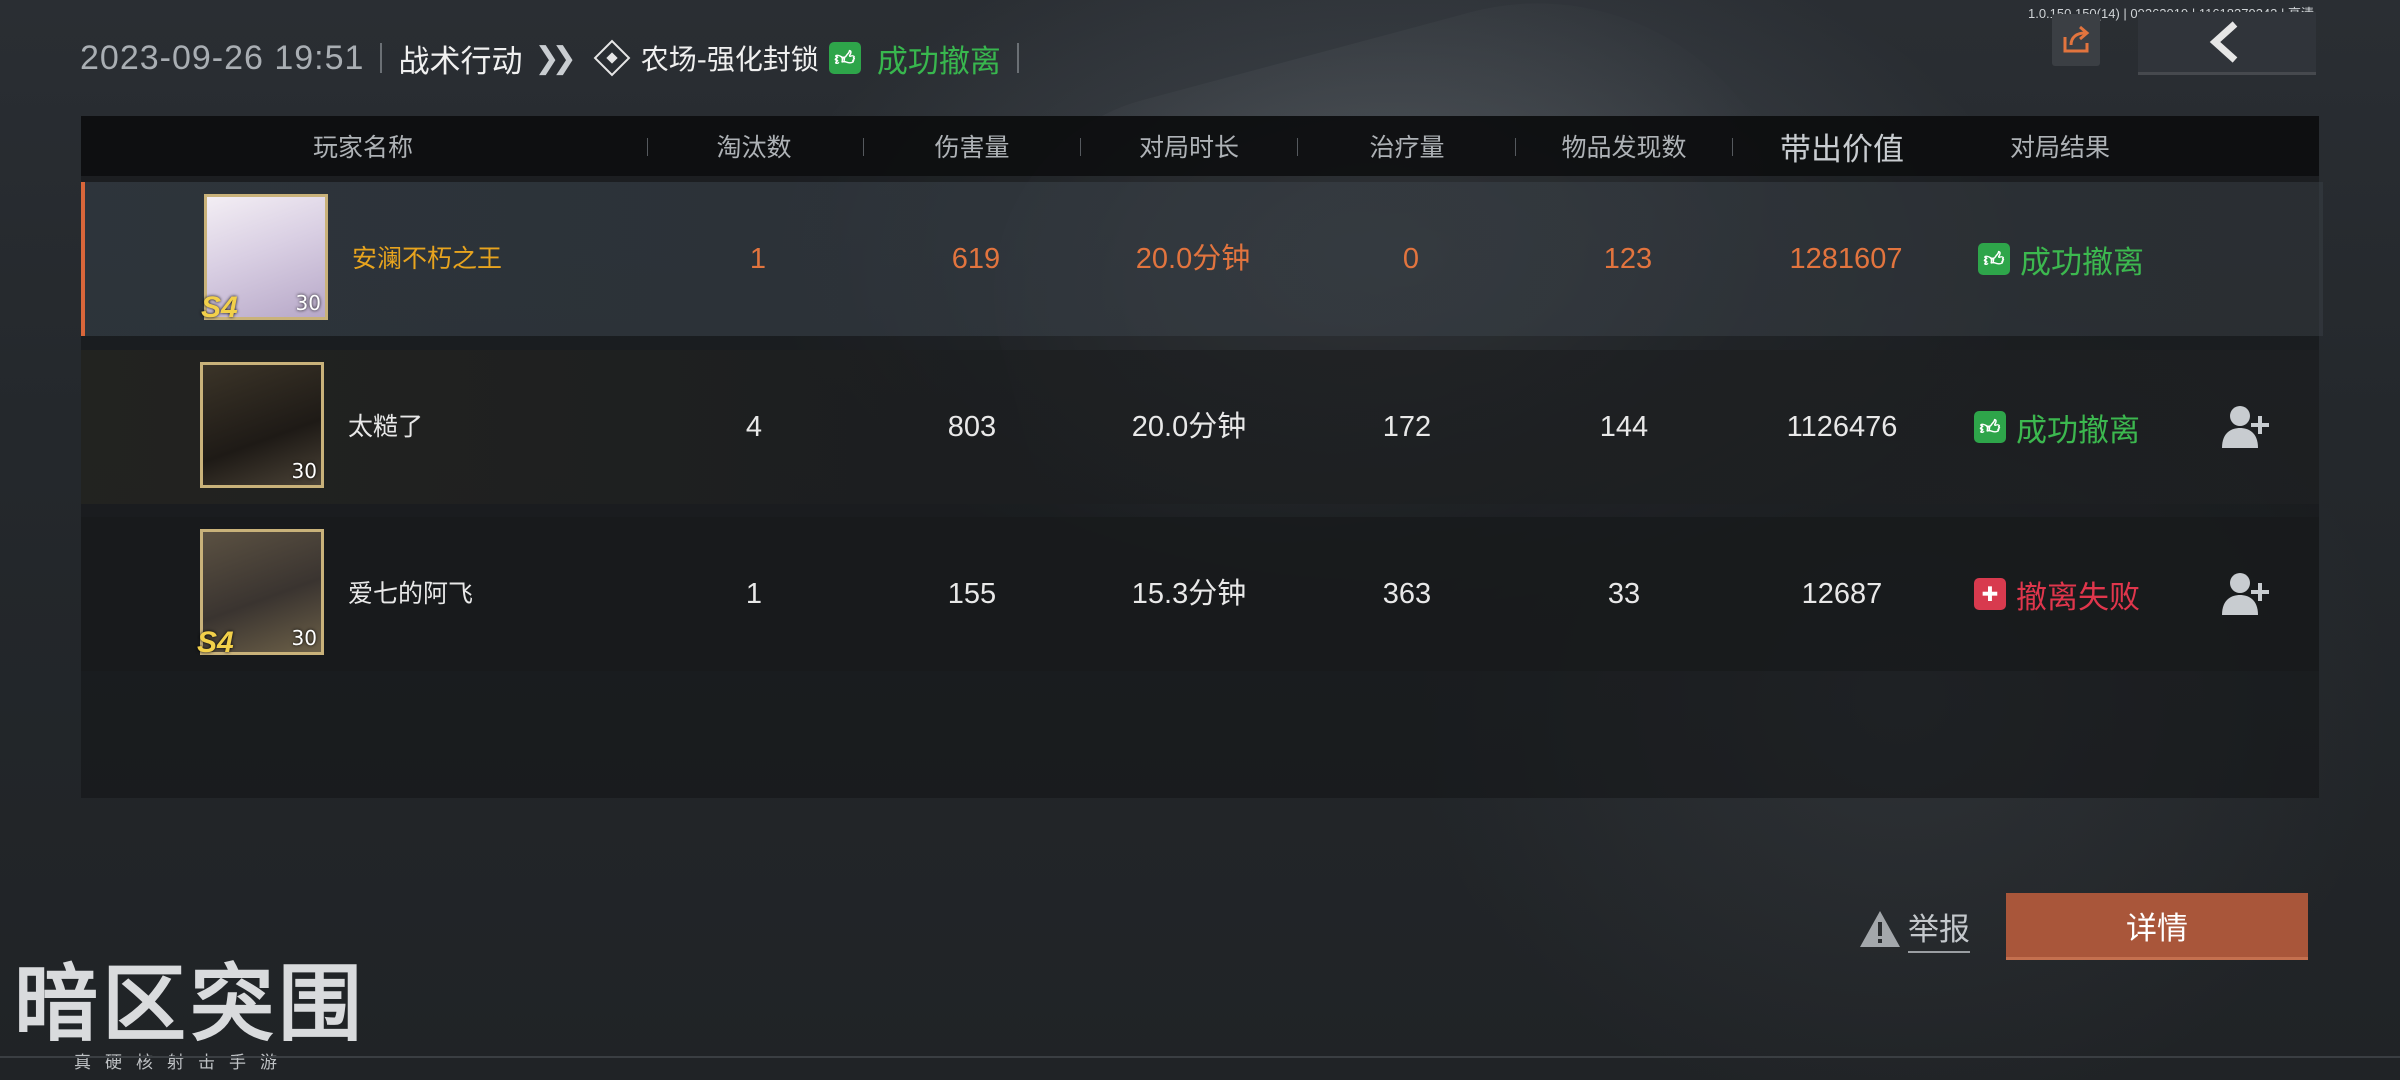 Image resolution: width=2400 pixels, height=1080 pixels. What do you see at coordinates (1407, 427) in the screenshot?
I see `healing: 172` at bounding box center [1407, 427].